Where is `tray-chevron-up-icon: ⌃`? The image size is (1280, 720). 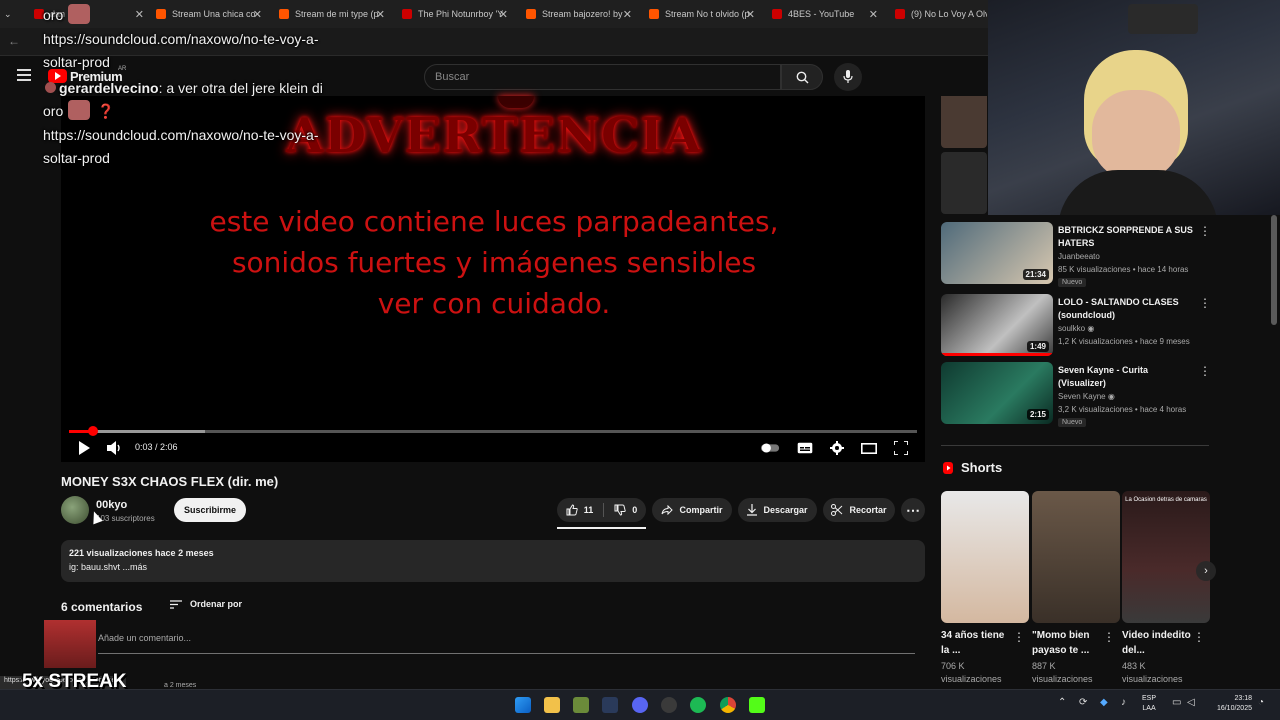
tray-chevron-up-icon: ⌃ is located at coordinates (1062, 702).